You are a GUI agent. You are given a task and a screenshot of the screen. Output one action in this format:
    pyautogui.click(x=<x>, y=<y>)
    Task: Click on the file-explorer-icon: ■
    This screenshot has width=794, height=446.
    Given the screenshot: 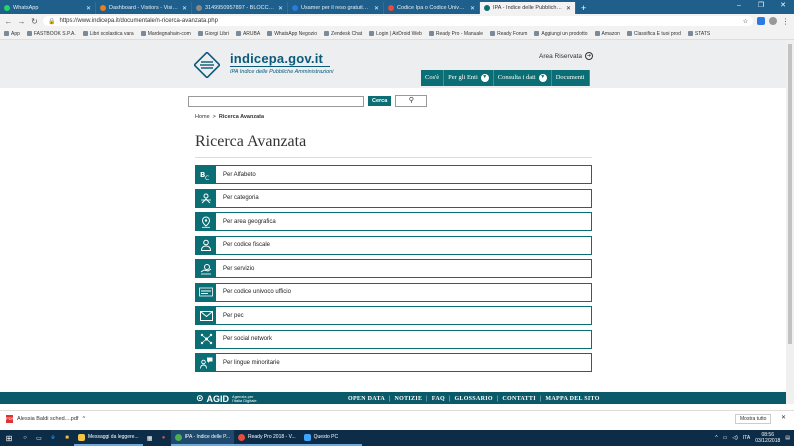 What is the action you would take?
    pyautogui.click(x=67, y=438)
    